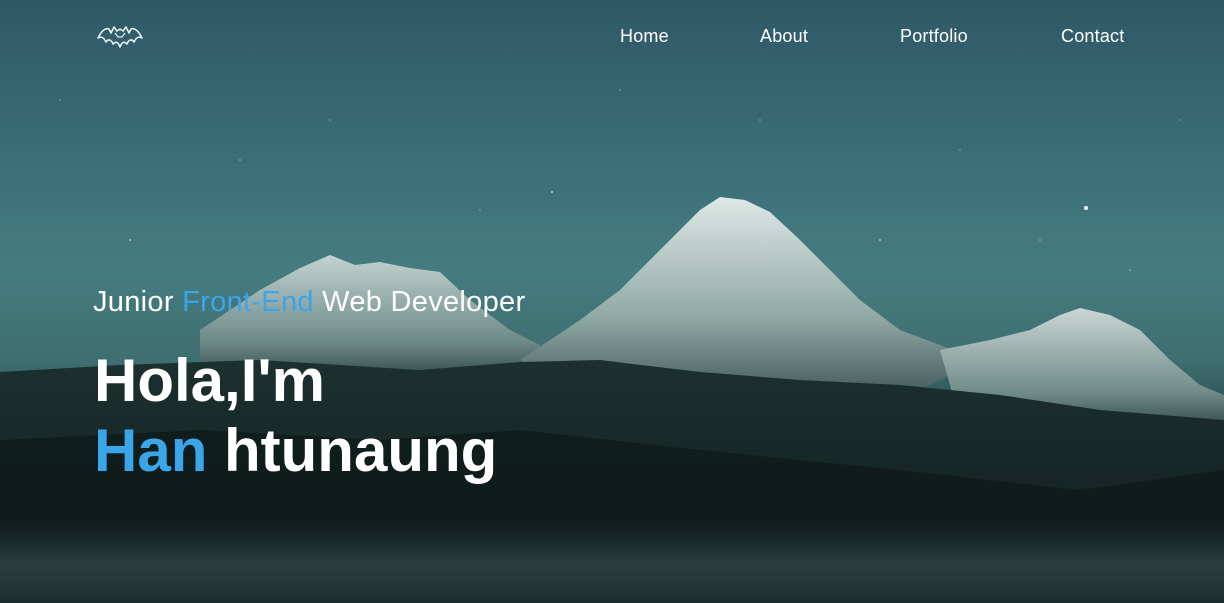 The height and width of the screenshot is (603, 1224). What do you see at coordinates (209, 380) in the screenshot?
I see `greeting-text: Hola,I'm` at bounding box center [209, 380].